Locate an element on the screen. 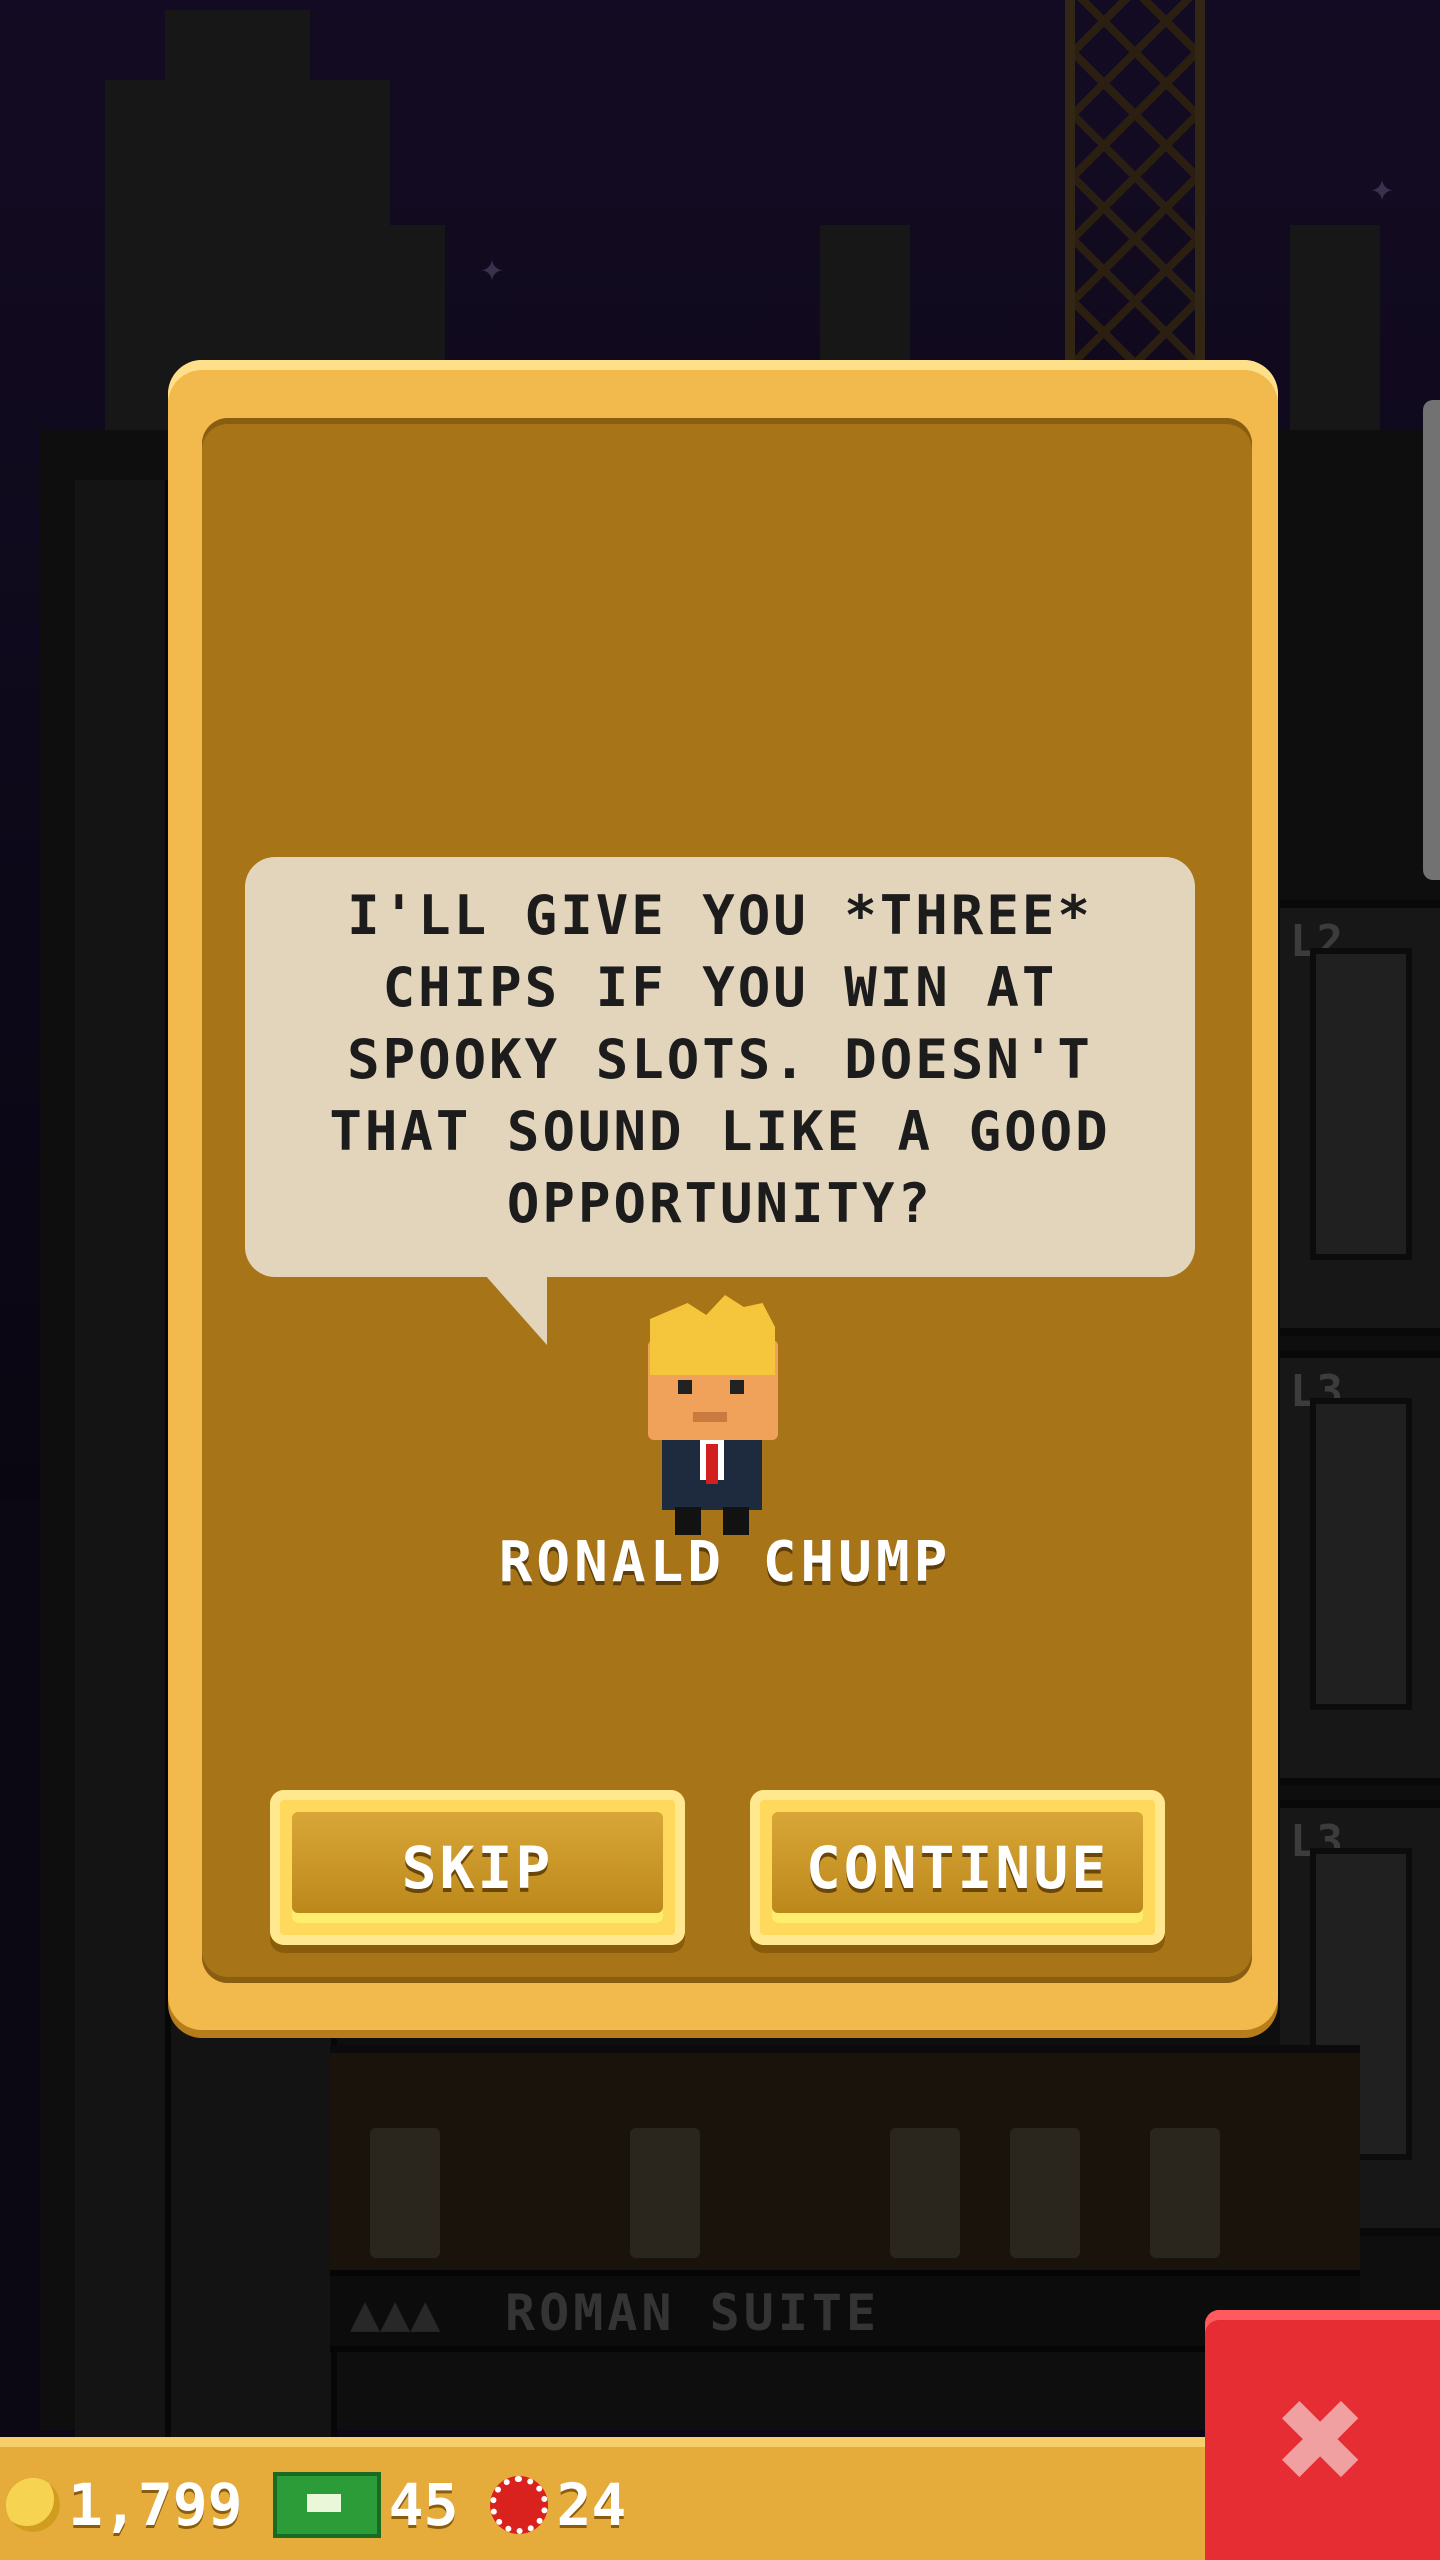 The height and width of the screenshot is (2560, 1440). bux-count: 45 is located at coordinates (423, 2505).